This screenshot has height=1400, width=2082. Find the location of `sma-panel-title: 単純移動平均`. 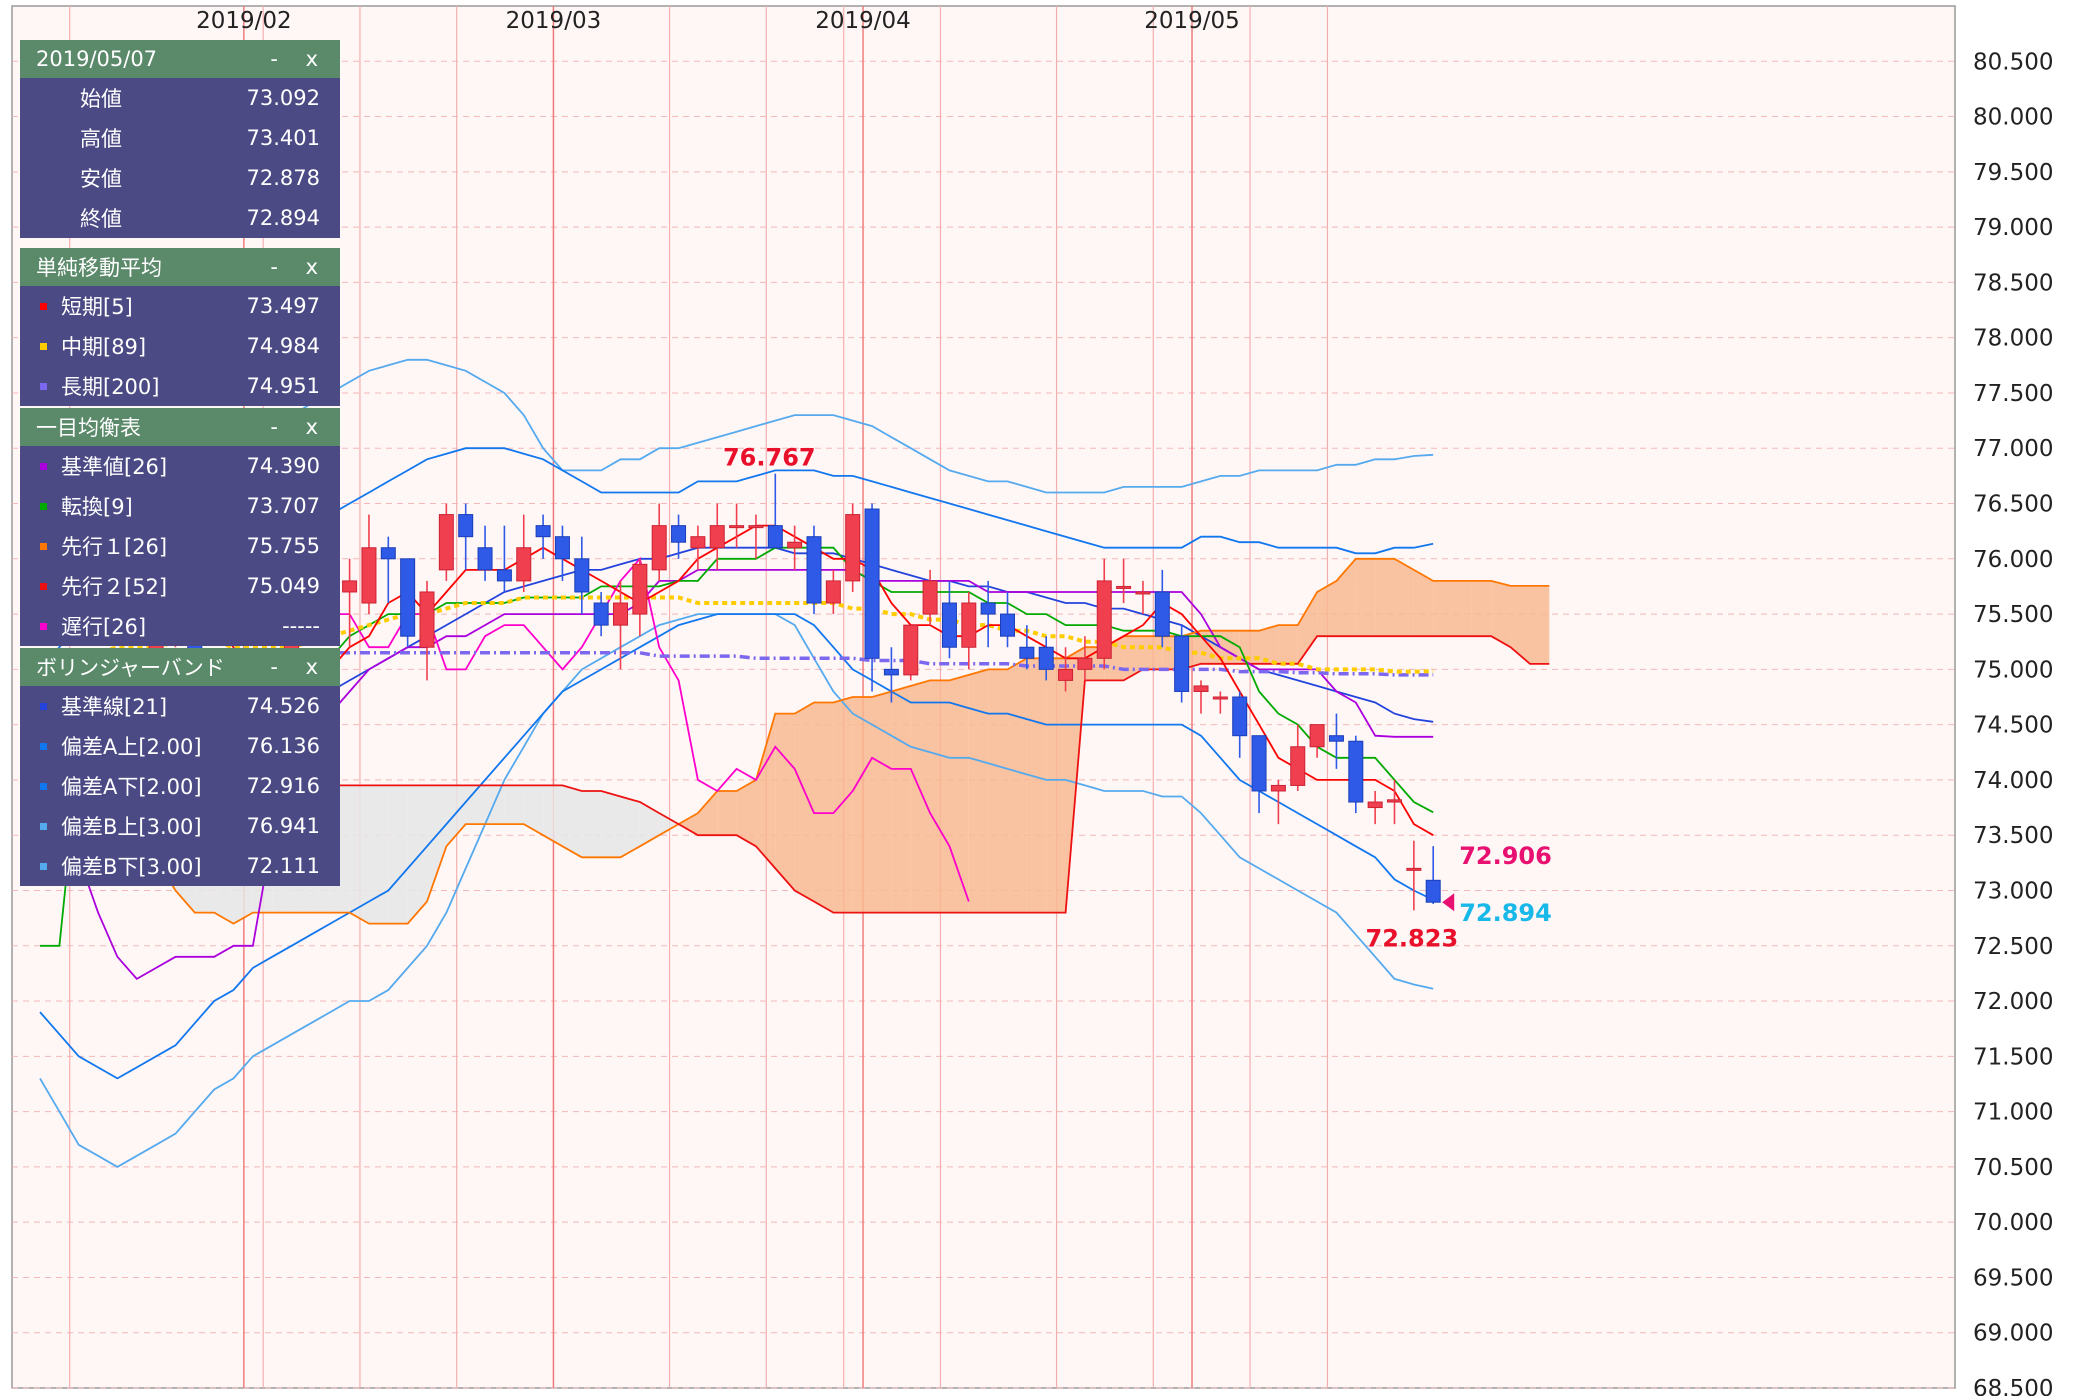

sma-panel-title: 単純移動平均 is located at coordinates (99, 268).